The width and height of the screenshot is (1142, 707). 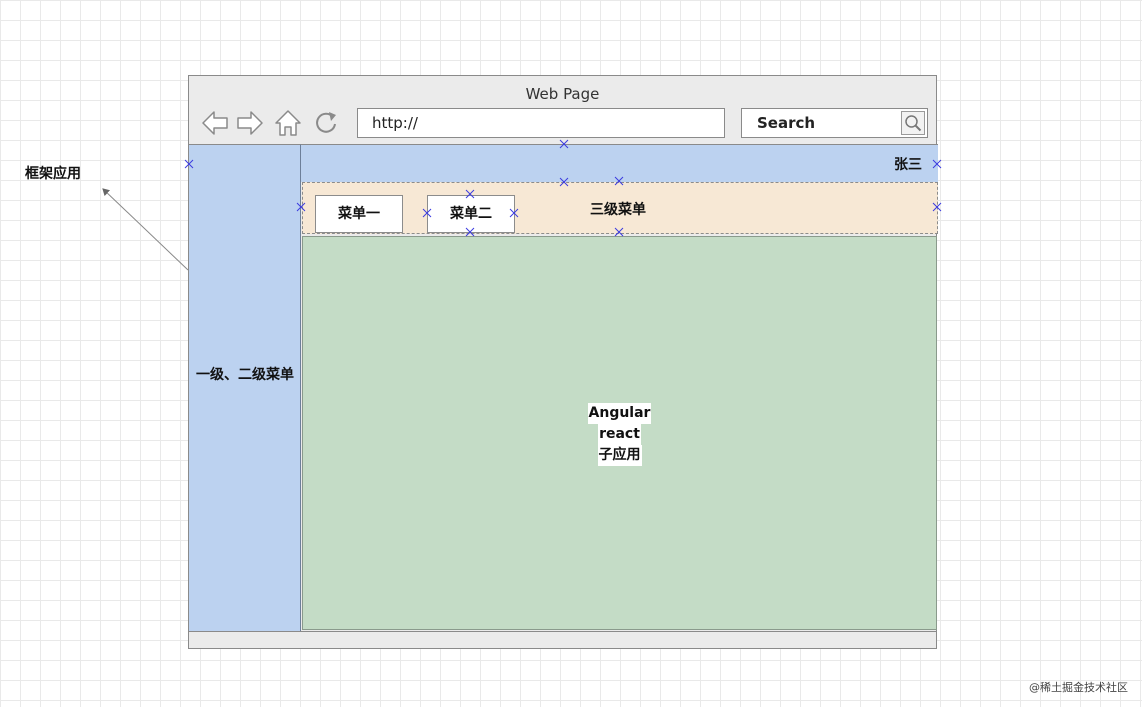 What do you see at coordinates (619, 163) in the screenshot?
I see `header-bar: 张三` at bounding box center [619, 163].